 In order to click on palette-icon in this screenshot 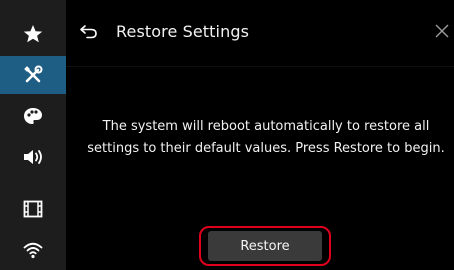, I will do `click(33, 116)`.